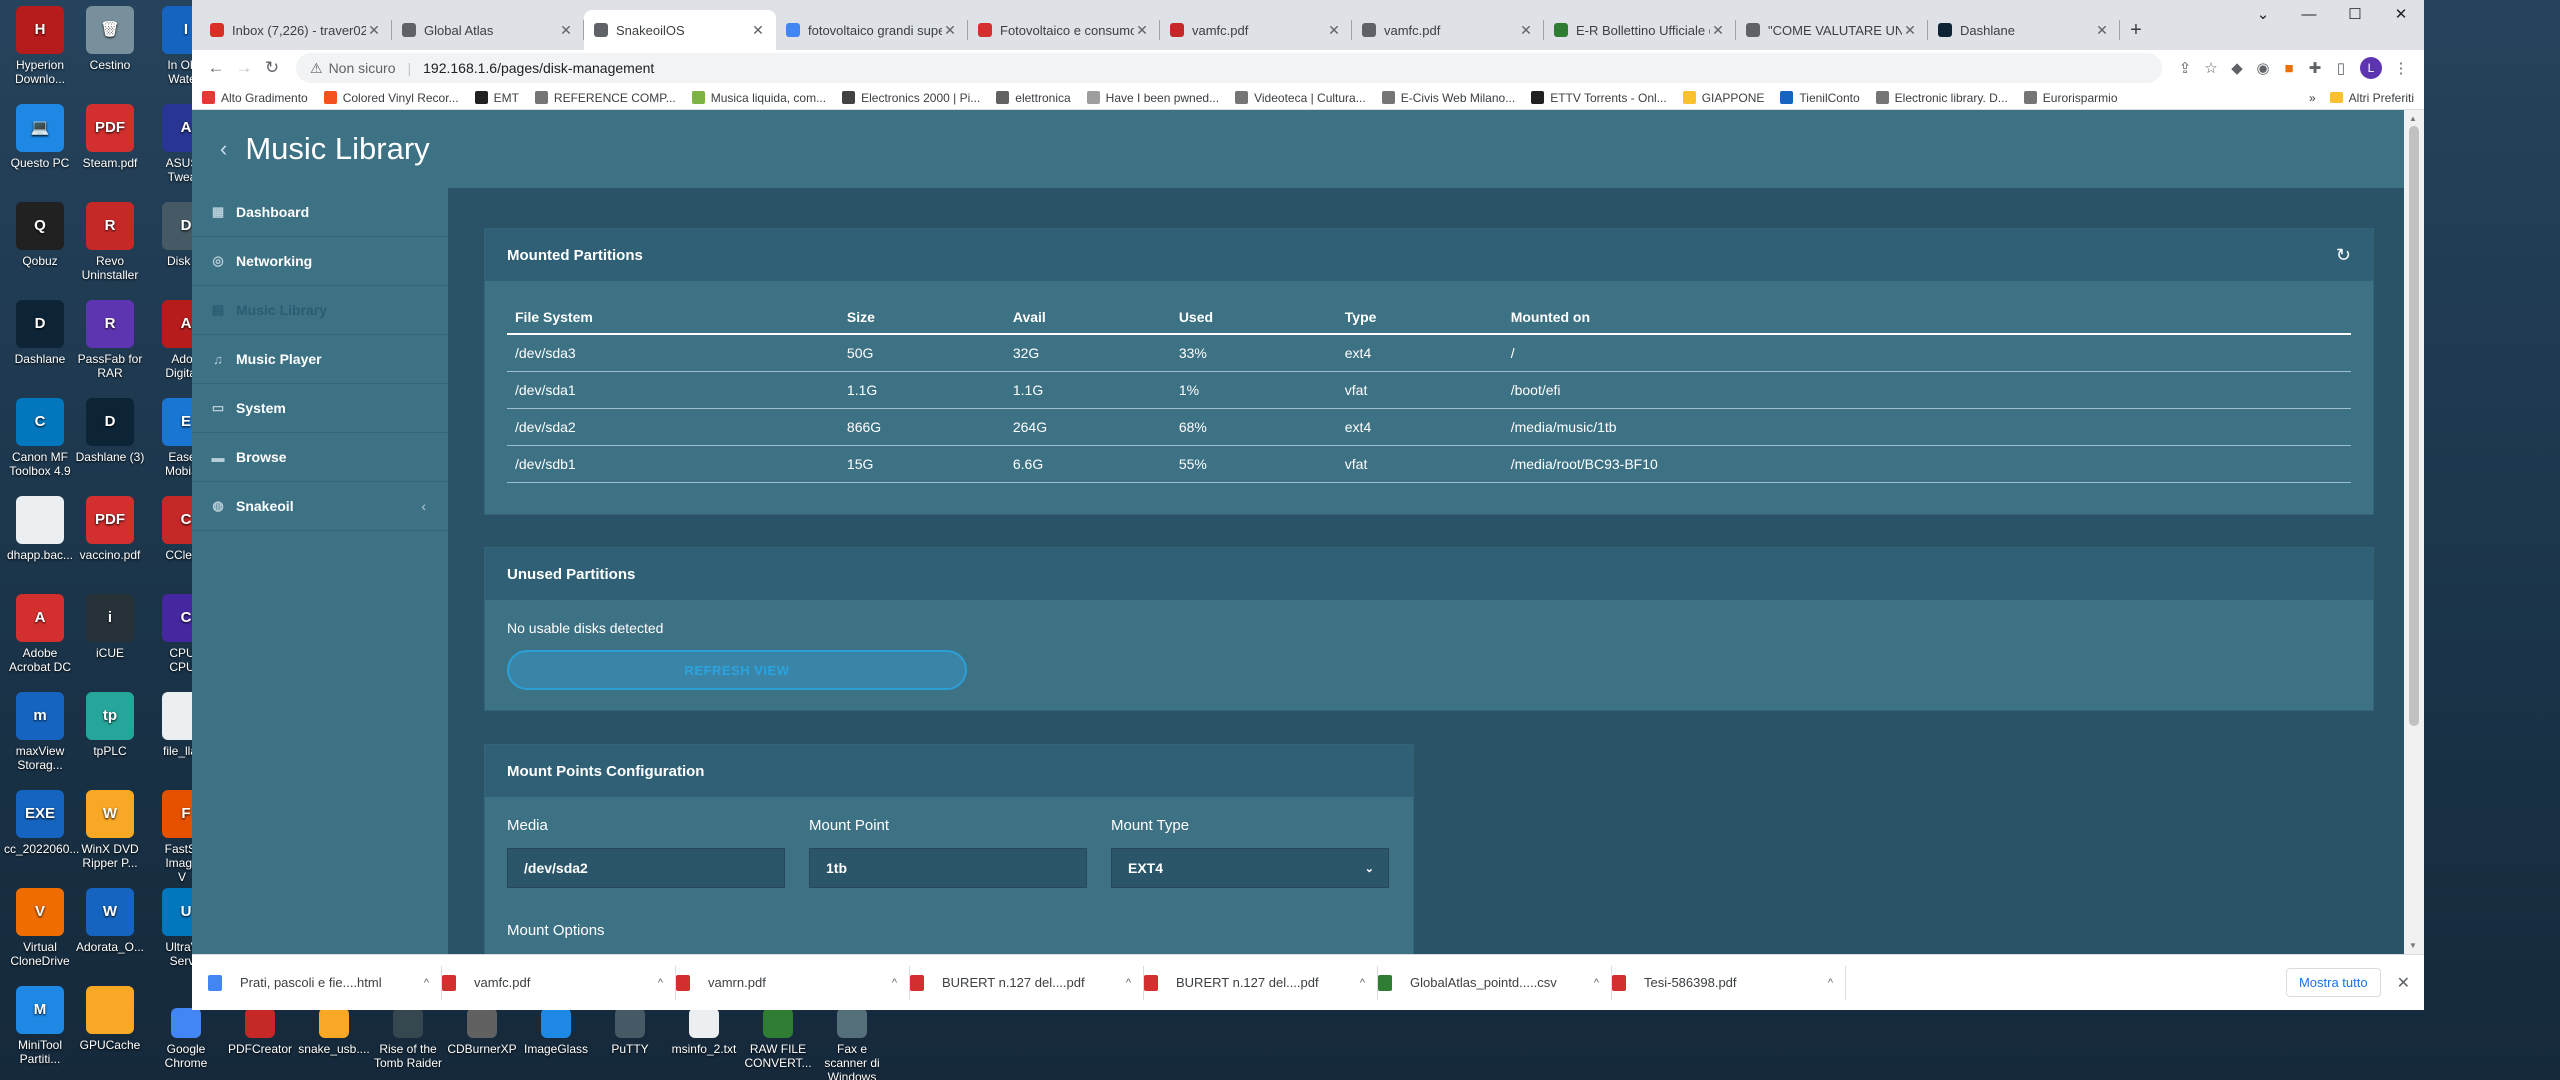 This screenshot has width=2560, height=1080. I want to click on page-scrollbar: ▲ ▼, so click(2414, 532).